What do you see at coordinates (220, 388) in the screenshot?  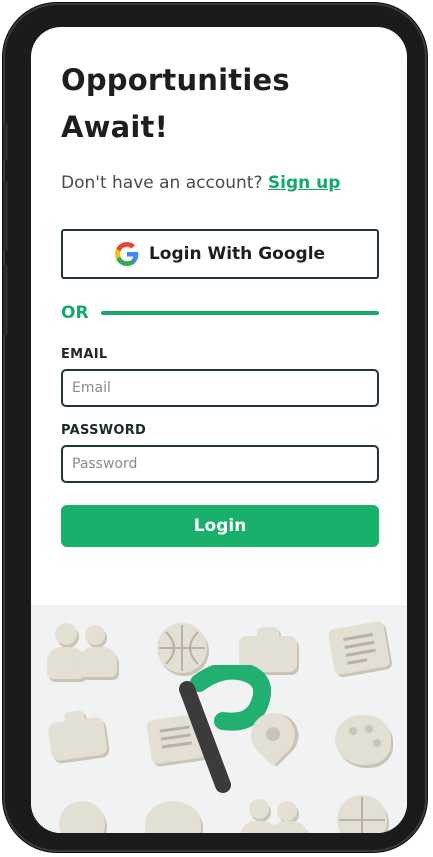 I see `email-field` at bounding box center [220, 388].